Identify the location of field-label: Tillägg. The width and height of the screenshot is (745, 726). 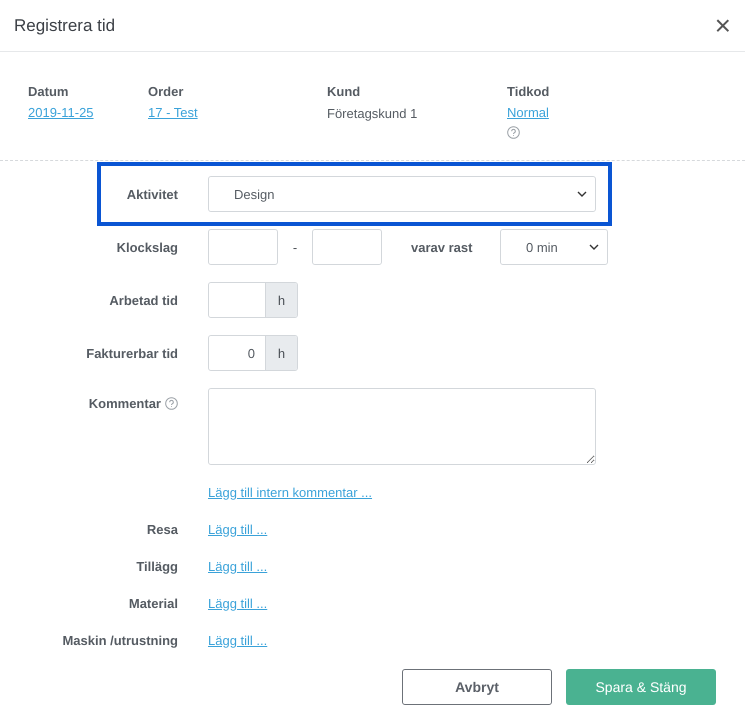
(157, 566).